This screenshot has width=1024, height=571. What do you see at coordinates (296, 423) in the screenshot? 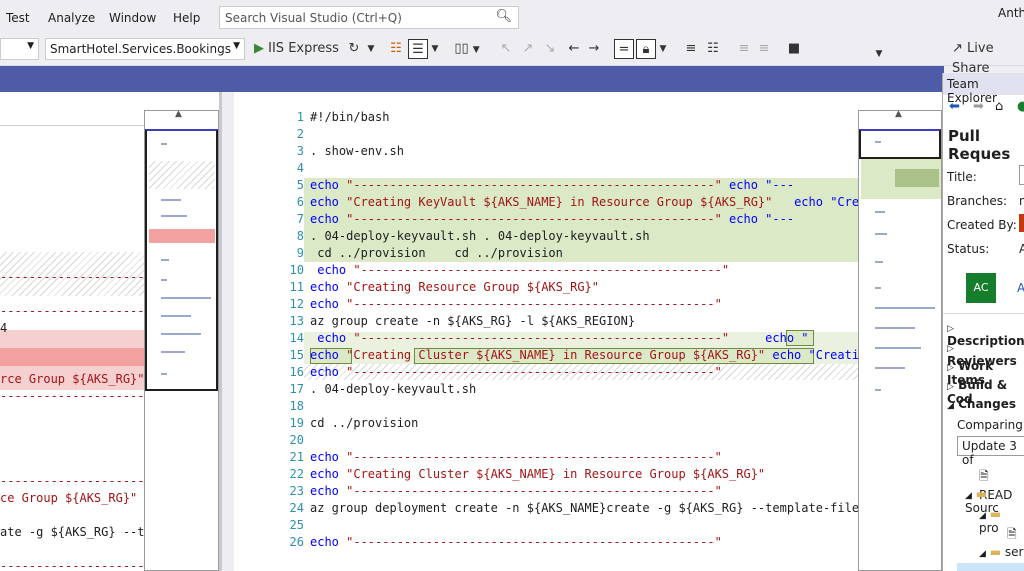
I see `line-number: 19` at bounding box center [296, 423].